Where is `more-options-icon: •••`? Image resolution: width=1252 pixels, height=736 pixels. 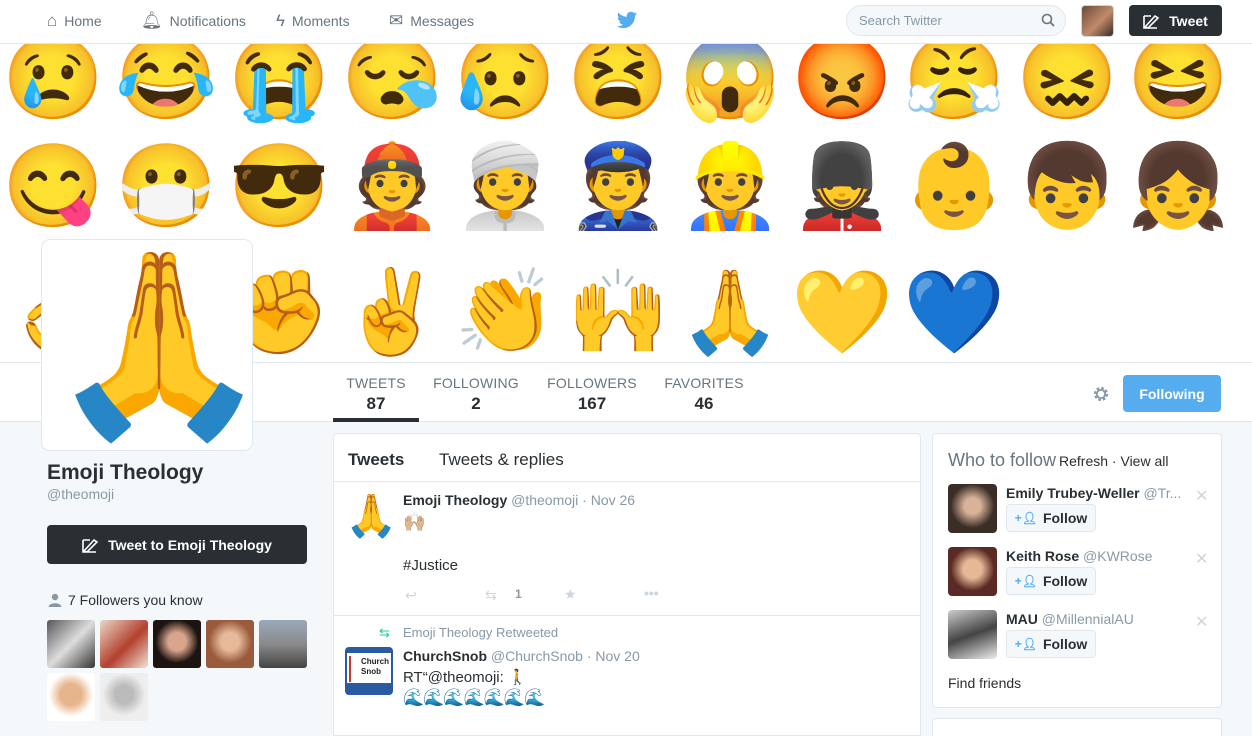 more-options-icon: ••• is located at coordinates (651, 593).